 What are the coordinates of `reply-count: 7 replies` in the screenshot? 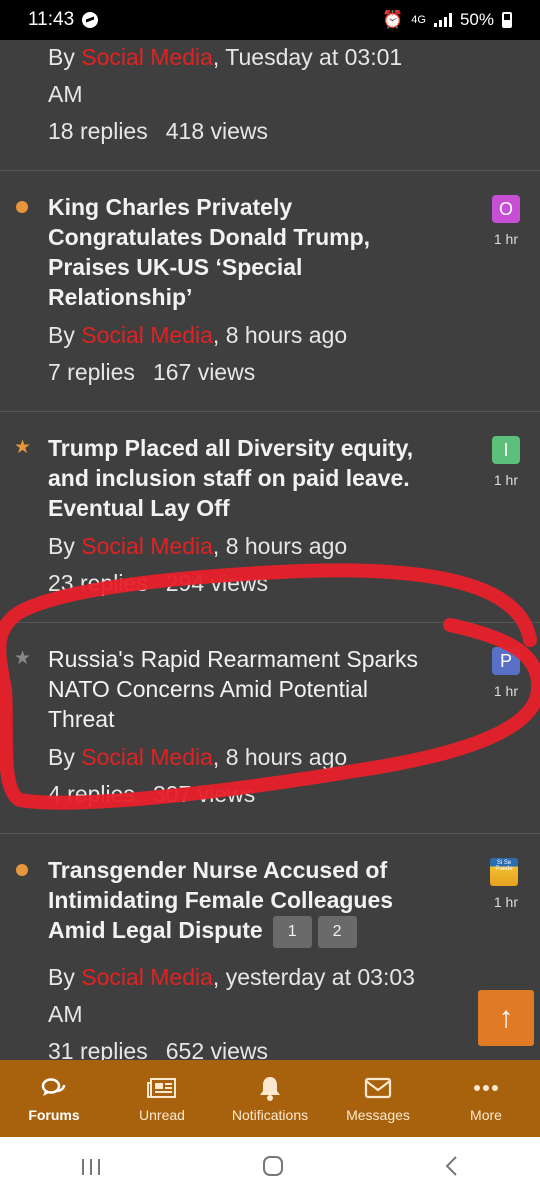 It's located at (91, 372).